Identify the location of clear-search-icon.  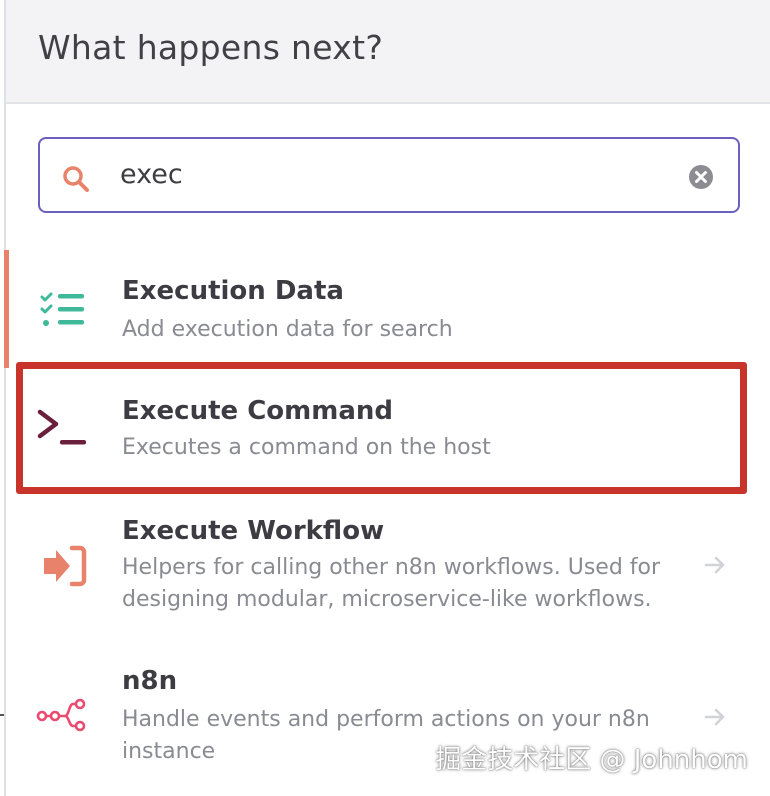
(701, 177).